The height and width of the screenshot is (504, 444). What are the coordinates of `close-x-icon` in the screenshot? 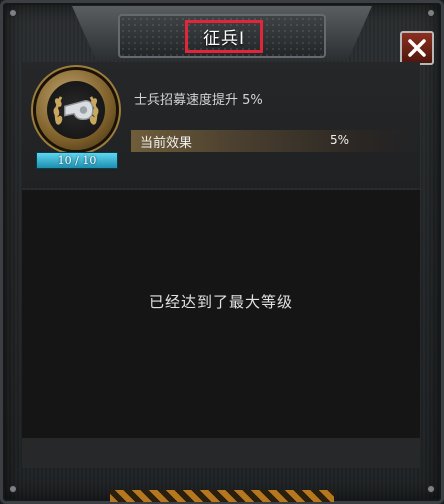 It's located at (417, 48).